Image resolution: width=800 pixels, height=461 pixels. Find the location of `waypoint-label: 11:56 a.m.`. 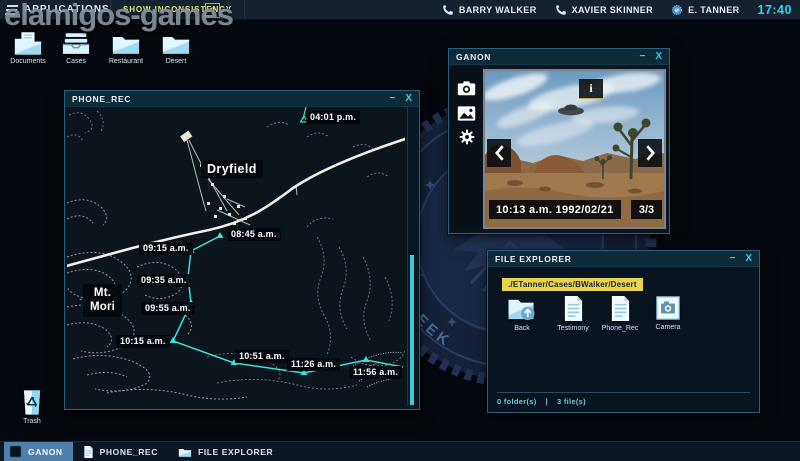

waypoint-label: 11:56 a.m. is located at coordinates (376, 372).